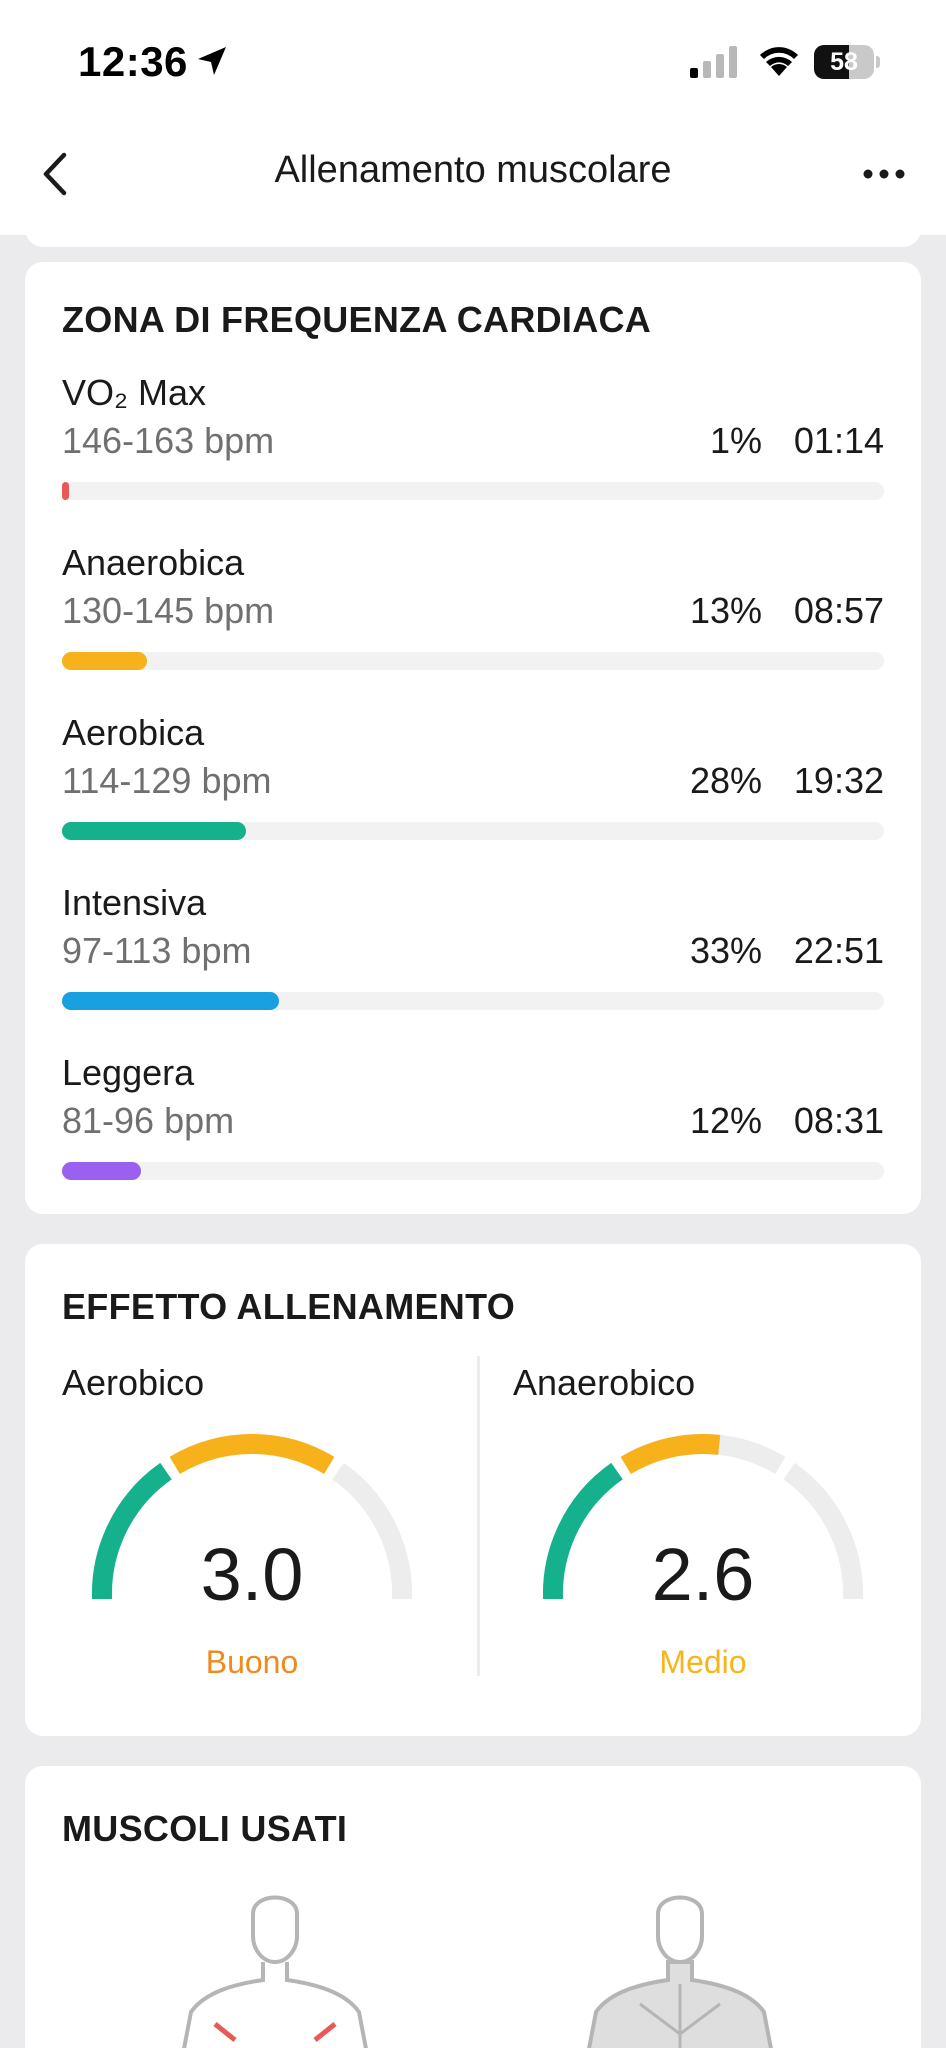 The width and height of the screenshot is (946, 2048). I want to click on zone-row-aerobica: Aerobica 114-129 bpm 28% 19:32, so click(473, 777).